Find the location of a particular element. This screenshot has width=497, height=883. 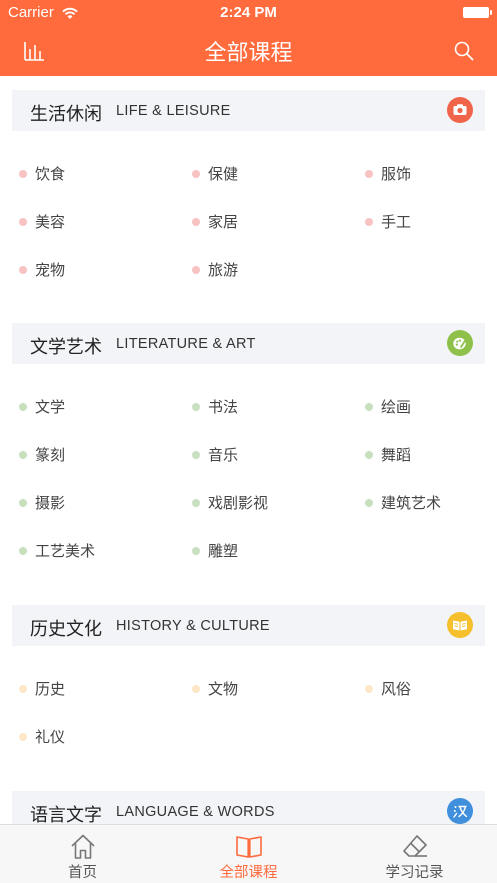

category-label: 宠物 is located at coordinates (50, 270).